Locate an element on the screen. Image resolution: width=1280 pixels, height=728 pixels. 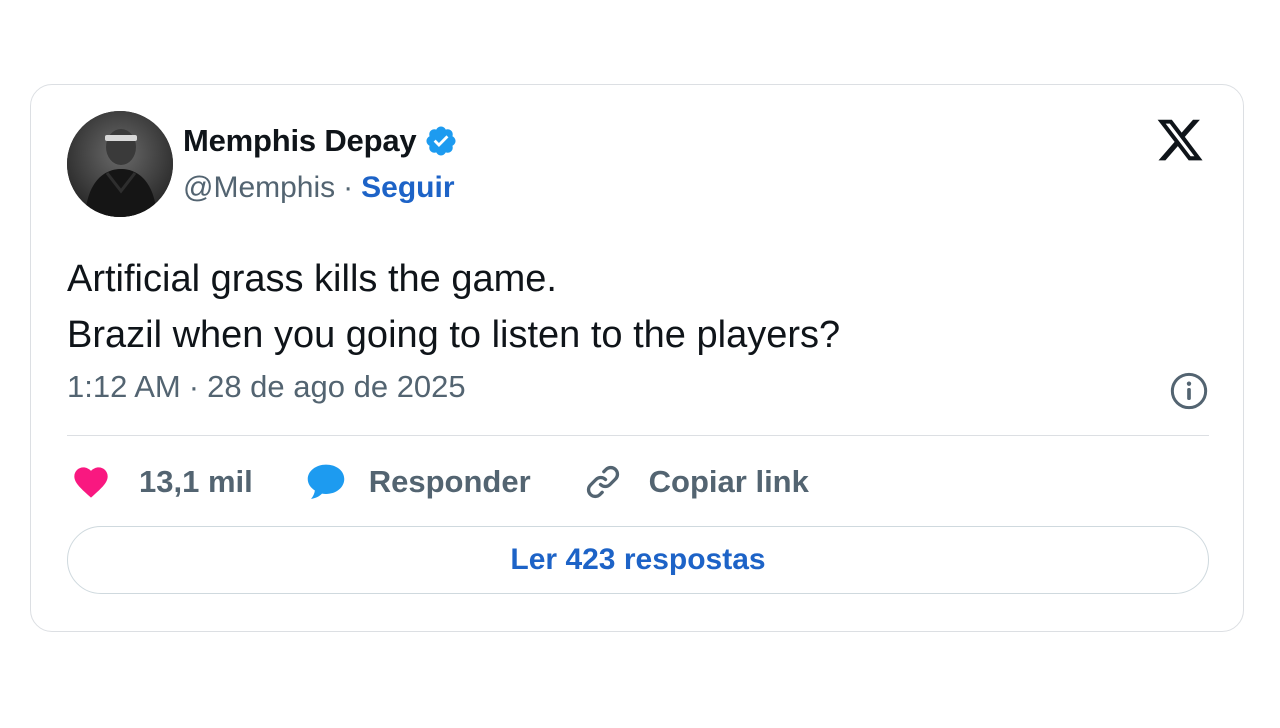
reply-label: Responder is located at coordinates (449, 481).